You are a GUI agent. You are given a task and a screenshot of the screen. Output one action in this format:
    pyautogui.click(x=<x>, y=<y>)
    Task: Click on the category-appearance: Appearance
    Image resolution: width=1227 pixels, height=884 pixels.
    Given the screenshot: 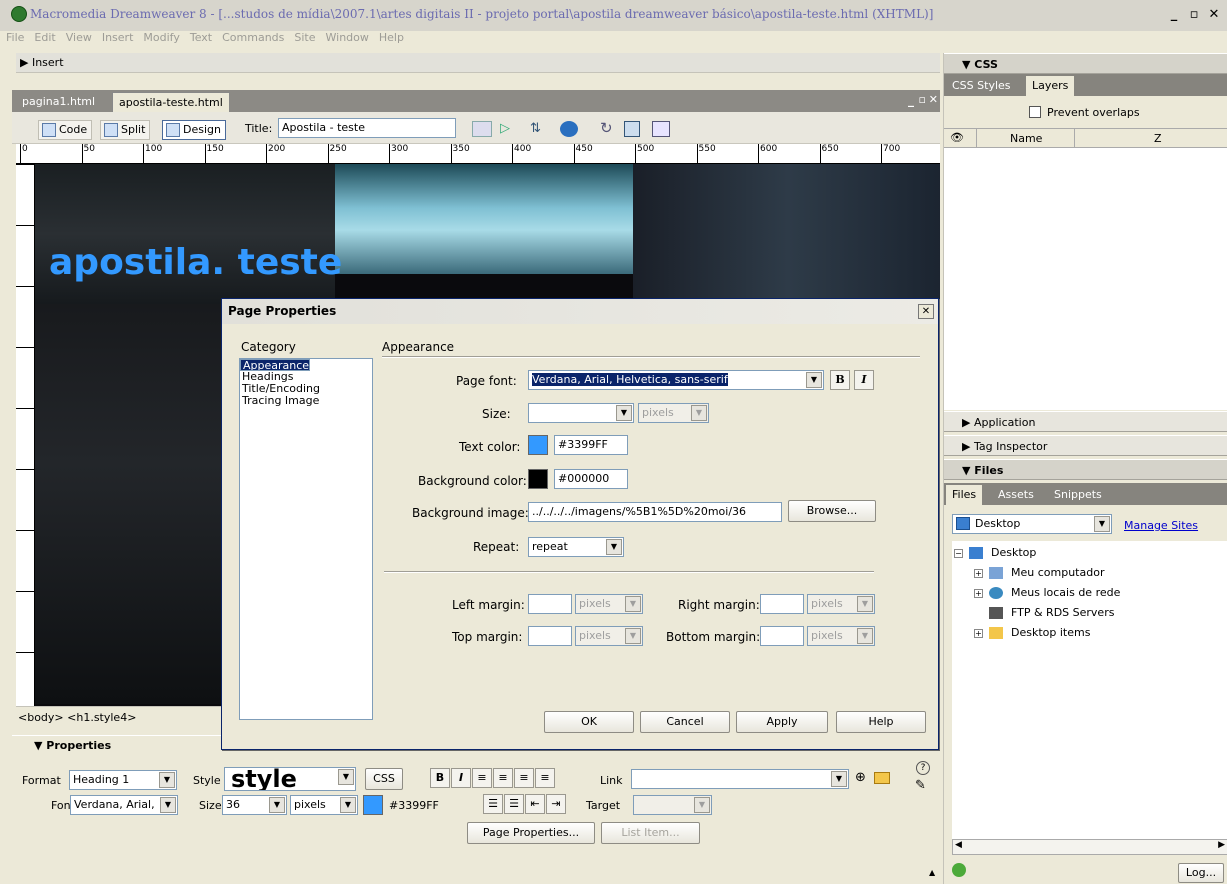 What is the action you would take?
    pyautogui.click(x=275, y=365)
    